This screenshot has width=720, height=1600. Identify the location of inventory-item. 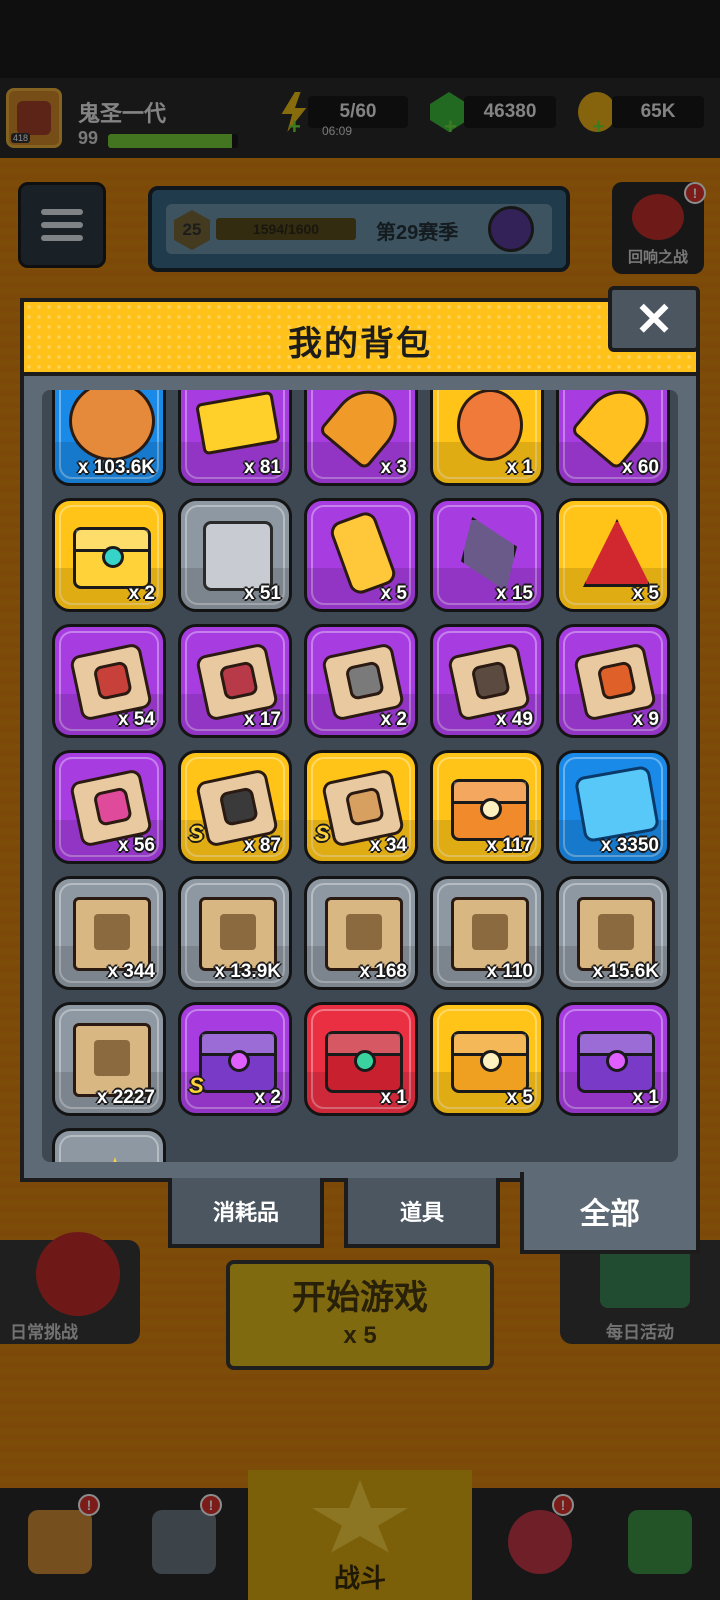
(109, 1145).